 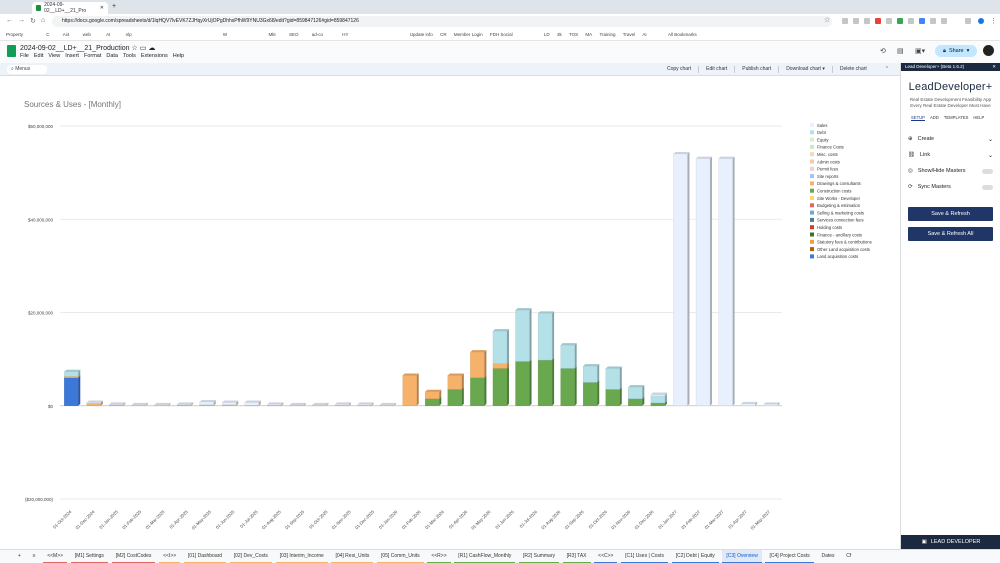 What do you see at coordinates (539, 556) in the screenshot?
I see `sheet-tab: [R2] Summary` at bounding box center [539, 556].